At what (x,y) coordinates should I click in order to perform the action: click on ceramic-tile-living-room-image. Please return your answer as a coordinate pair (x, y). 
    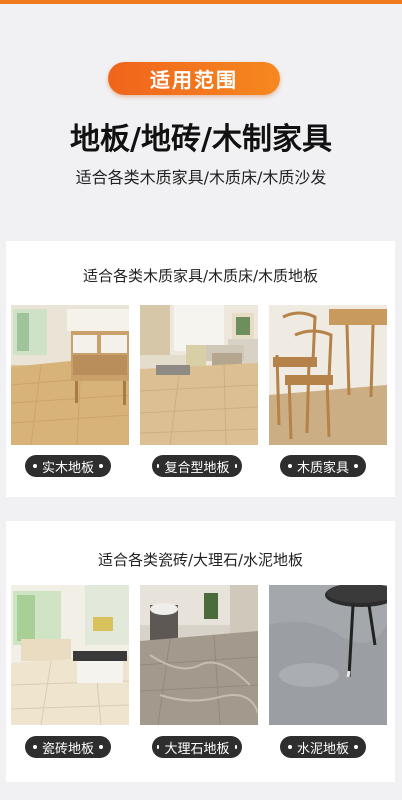
    Looking at the image, I should click on (70, 655).